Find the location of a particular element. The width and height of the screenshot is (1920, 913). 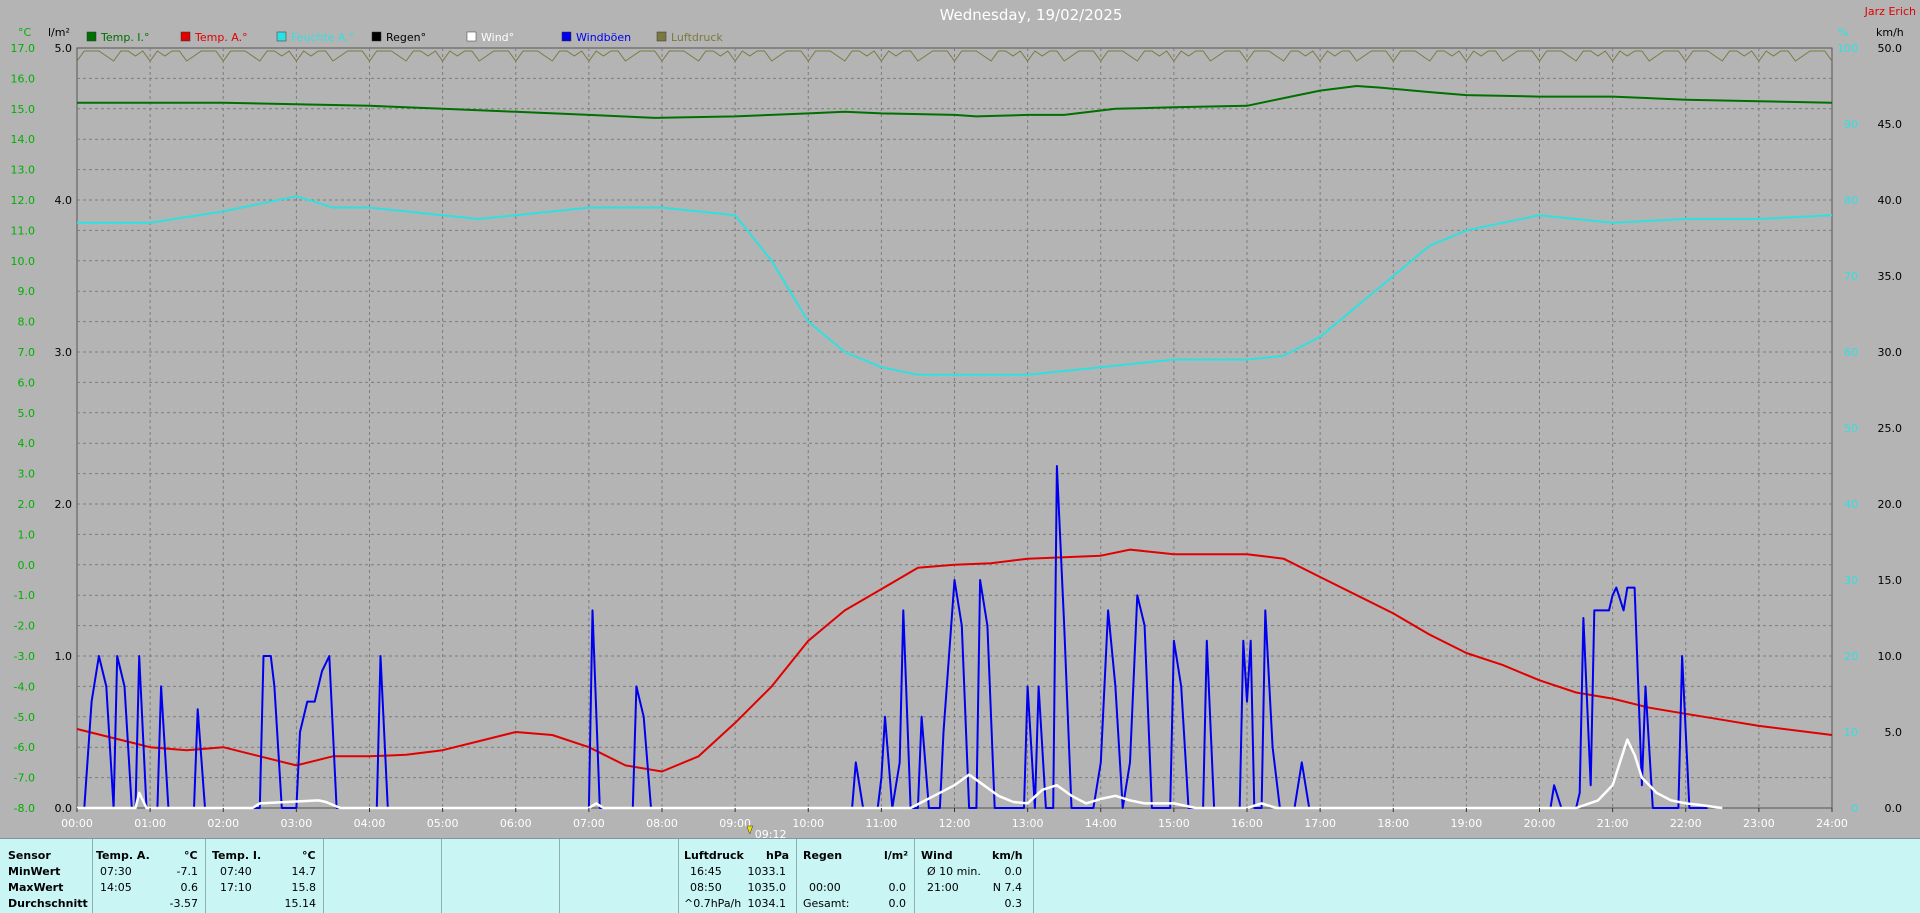

humidity-tick-label: 0 is located at coordinates (1854, 808).